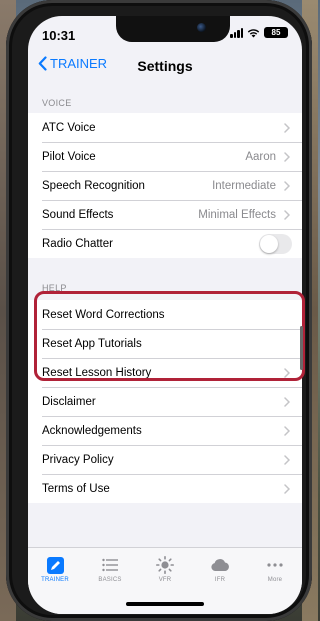 This screenshot has height=621, width=320. What do you see at coordinates (165, 243) in the screenshot?
I see `row-radio-chatter: Radio Chatter` at bounding box center [165, 243].